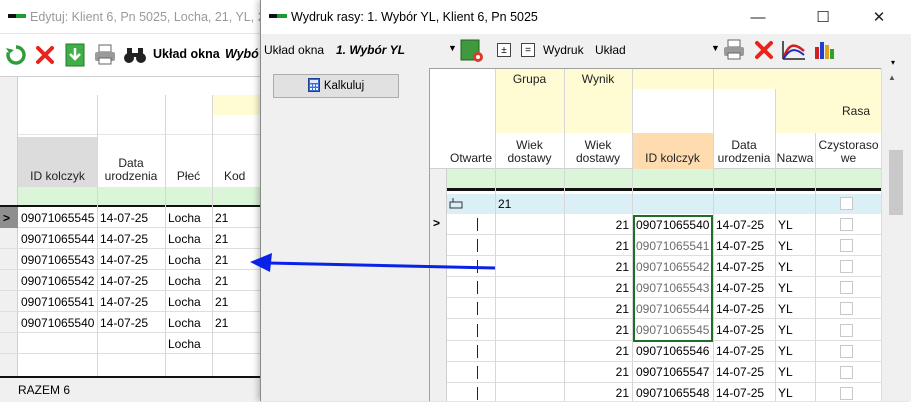 Image resolution: width=911 pixels, height=402 pixels. I want to click on back-table-row: 09071065543 14-07-25 Locha 21, so click(131, 259).